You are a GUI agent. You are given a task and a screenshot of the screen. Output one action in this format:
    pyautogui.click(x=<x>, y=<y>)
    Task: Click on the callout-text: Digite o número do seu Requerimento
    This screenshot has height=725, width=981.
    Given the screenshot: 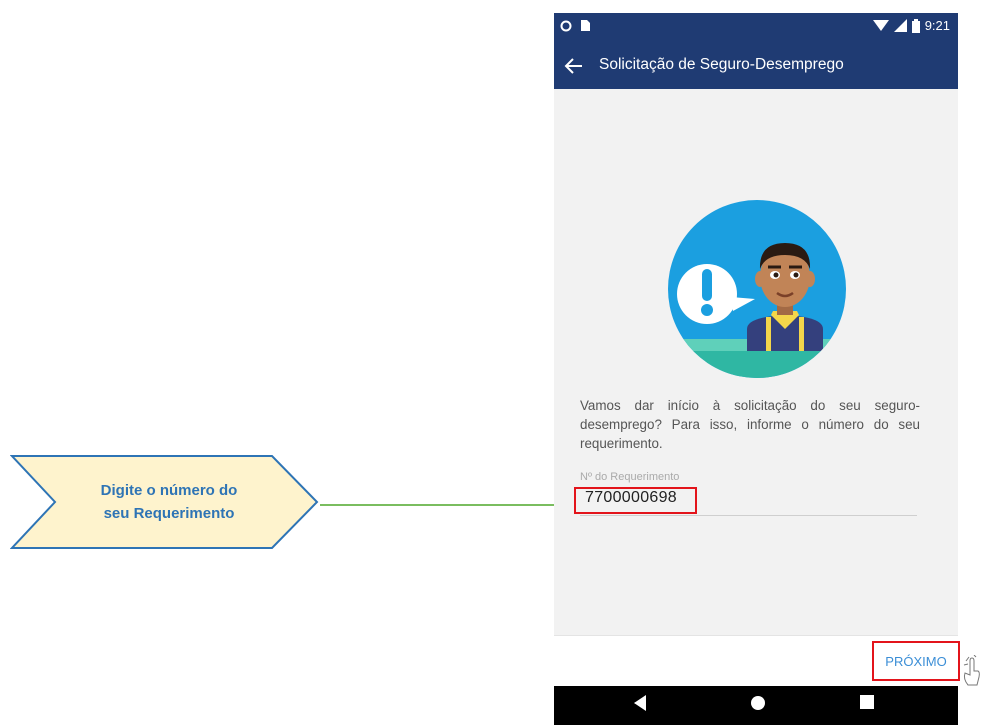 What is the action you would take?
    pyautogui.click(x=169, y=502)
    